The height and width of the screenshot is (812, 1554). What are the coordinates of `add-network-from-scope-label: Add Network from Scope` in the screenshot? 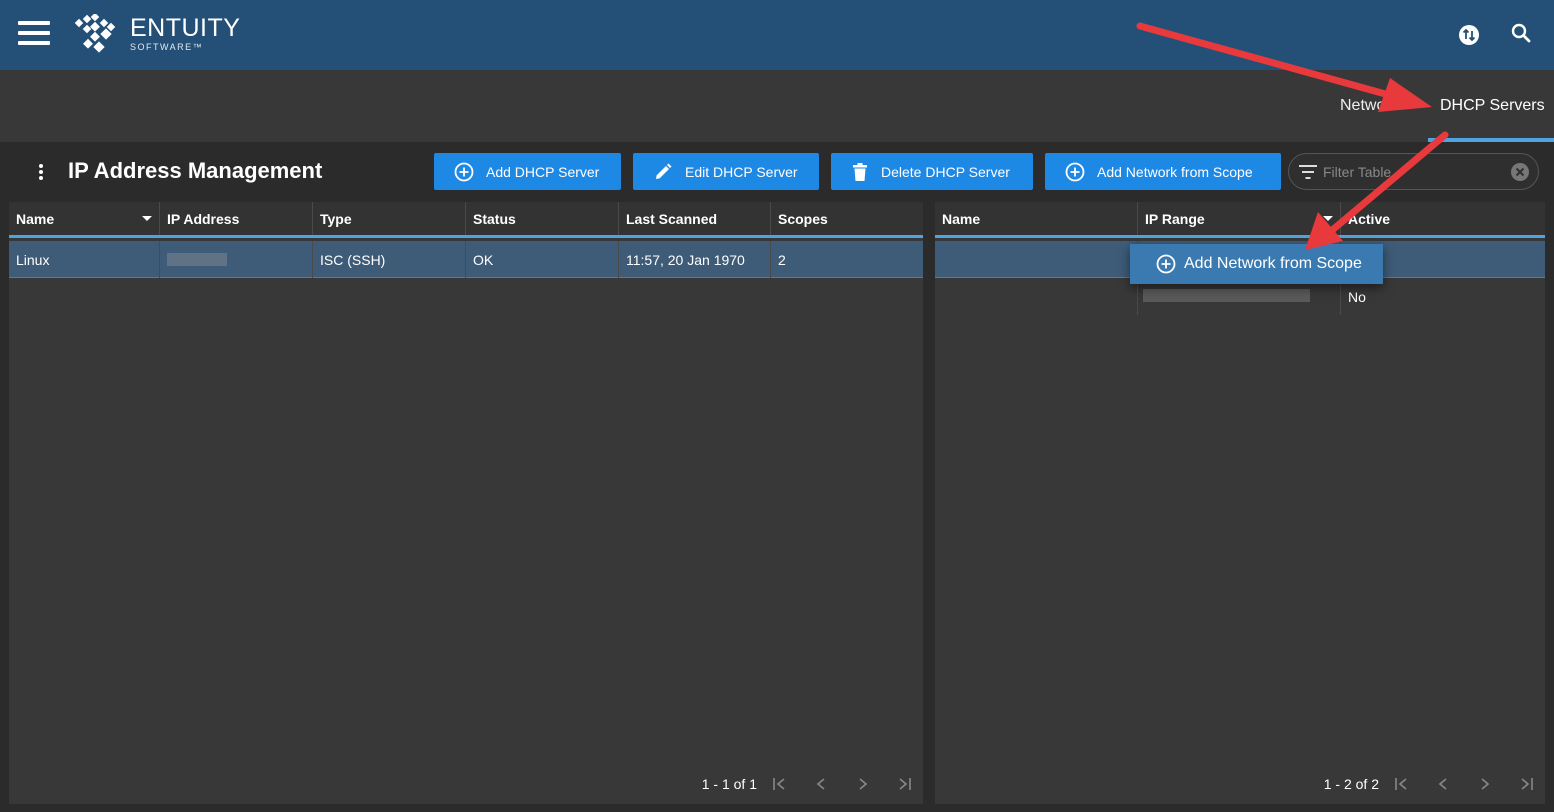 It's located at (1175, 171).